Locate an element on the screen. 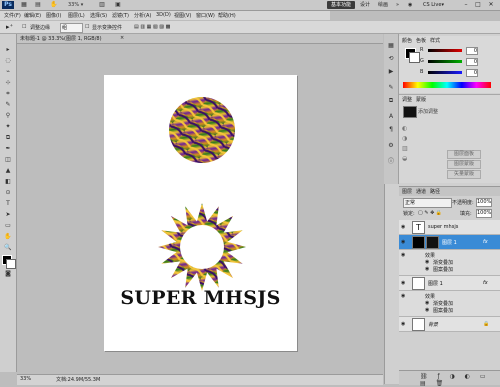 Image resolution: width=500 pixels, height=387 pixels. layer-name: 背景 is located at coordinates (433, 324).